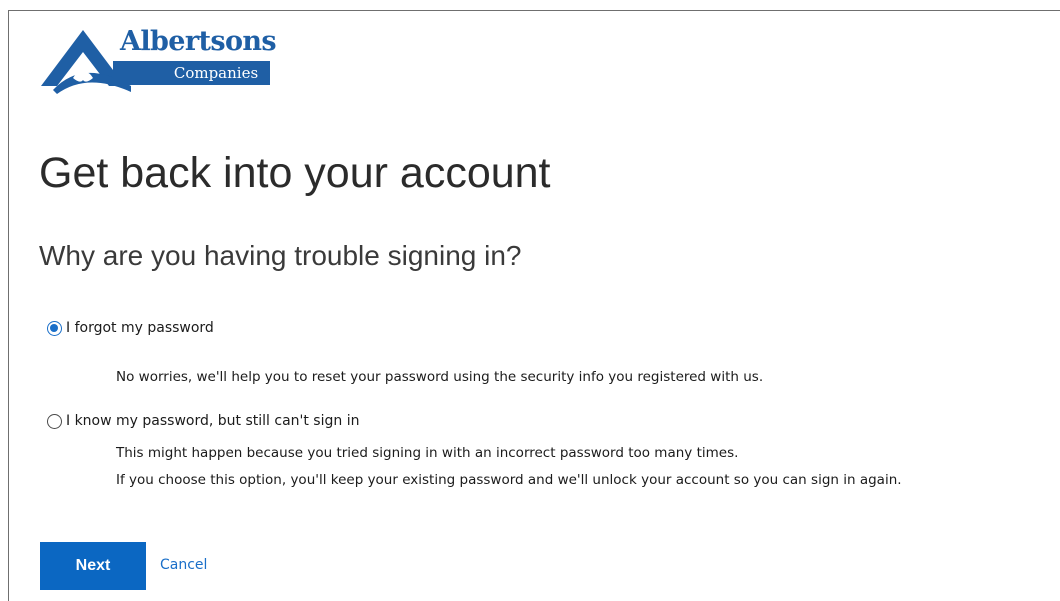 This screenshot has width=1060, height=601. What do you see at coordinates (280, 255) in the screenshot?
I see `page-subtitle: Why are you having trouble signing in?` at bounding box center [280, 255].